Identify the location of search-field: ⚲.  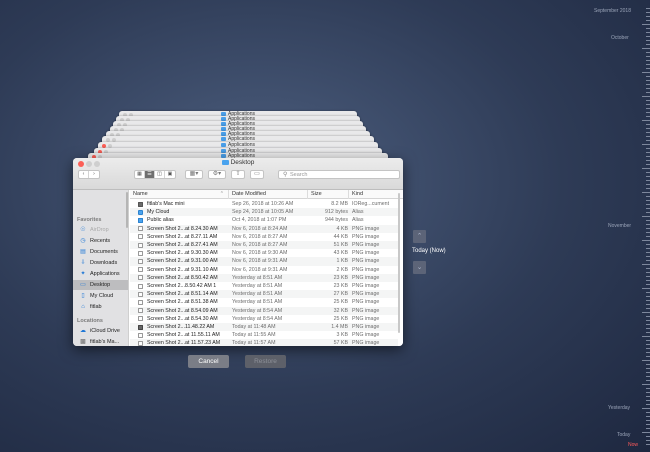
(339, 174).